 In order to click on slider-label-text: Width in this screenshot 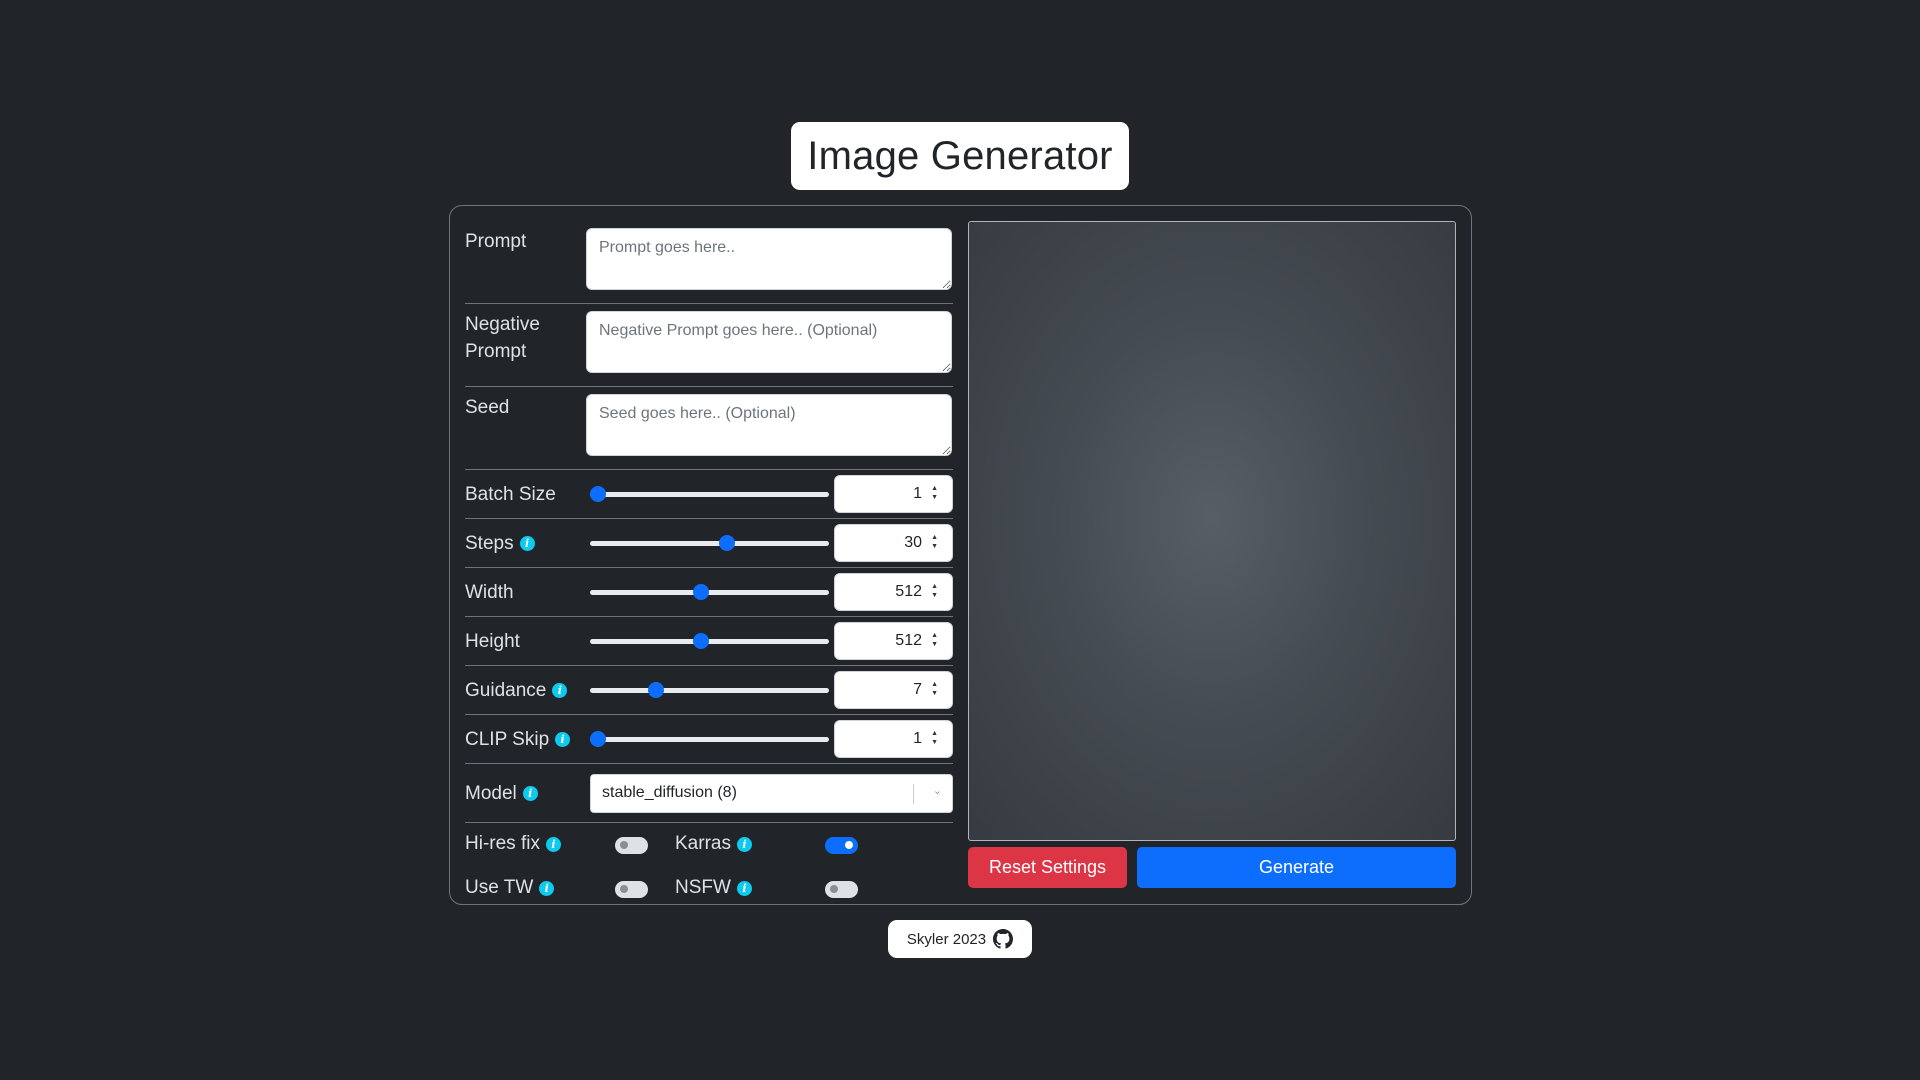, I will do `click(489, 592)`.